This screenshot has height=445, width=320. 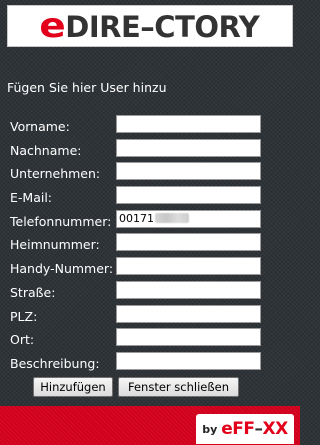 I want to click on form-row-strasse: Straße:, so click(x=141, y=292).